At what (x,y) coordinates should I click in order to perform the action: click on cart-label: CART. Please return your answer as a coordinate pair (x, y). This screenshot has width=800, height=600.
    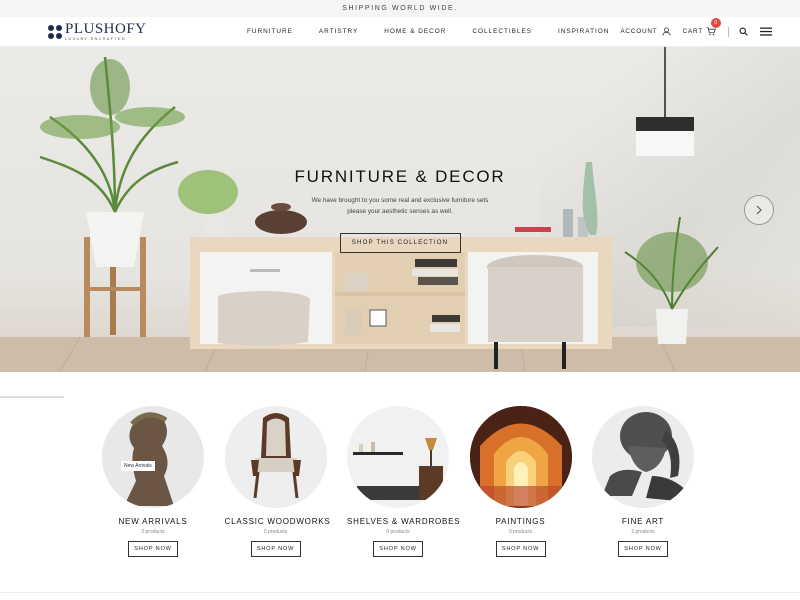
    Looking at the image, I should click on (692, 31).